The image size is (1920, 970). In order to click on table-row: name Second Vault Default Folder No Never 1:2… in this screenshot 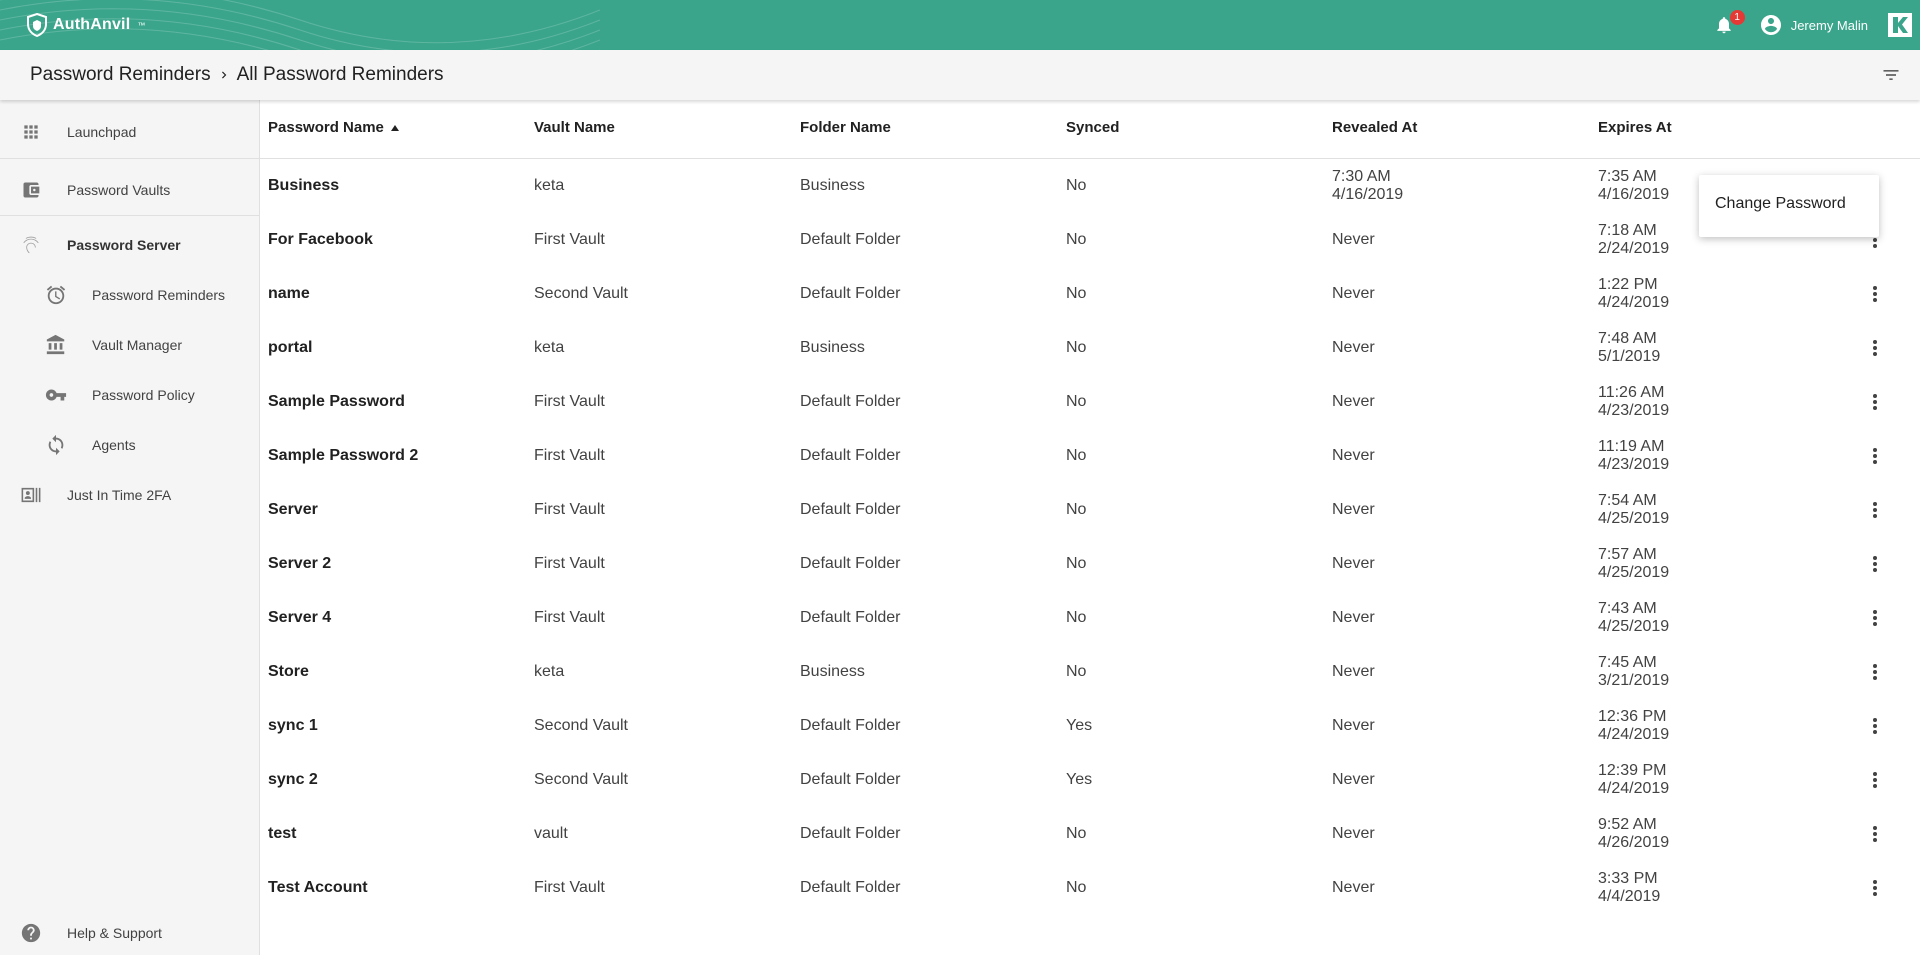, I will do `click(1090, 294)`.